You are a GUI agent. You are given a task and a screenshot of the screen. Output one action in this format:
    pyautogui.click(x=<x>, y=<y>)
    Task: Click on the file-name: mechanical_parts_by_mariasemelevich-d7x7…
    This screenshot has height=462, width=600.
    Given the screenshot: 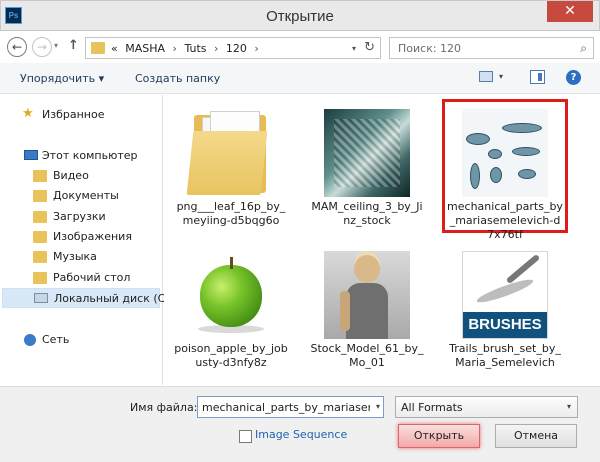 What is the action you would take?
    pyautogui.click(x=505, y=220)
    